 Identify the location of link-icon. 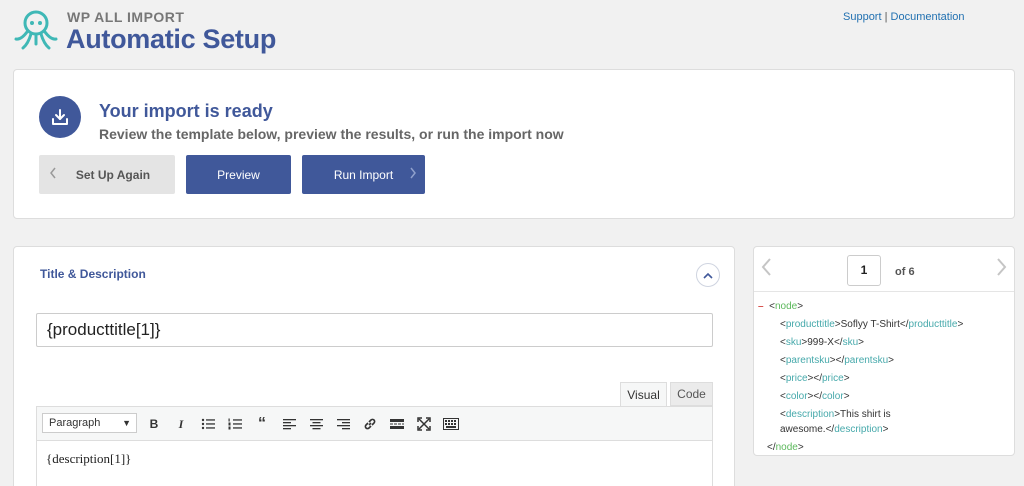
(370, 424).